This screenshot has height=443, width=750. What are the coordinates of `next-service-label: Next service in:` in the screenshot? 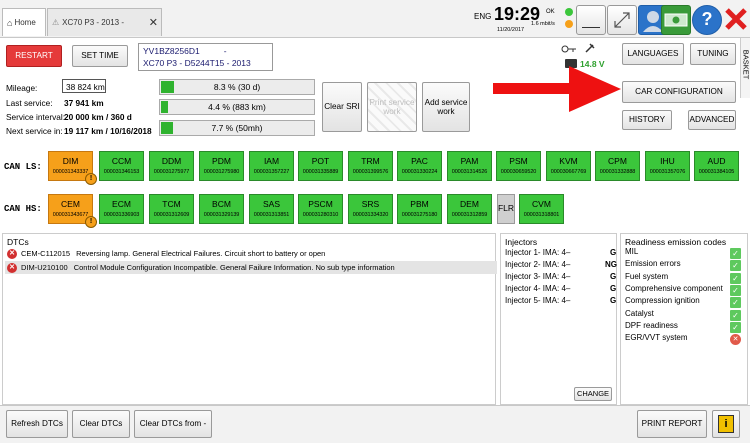 It's located at (34, 131).